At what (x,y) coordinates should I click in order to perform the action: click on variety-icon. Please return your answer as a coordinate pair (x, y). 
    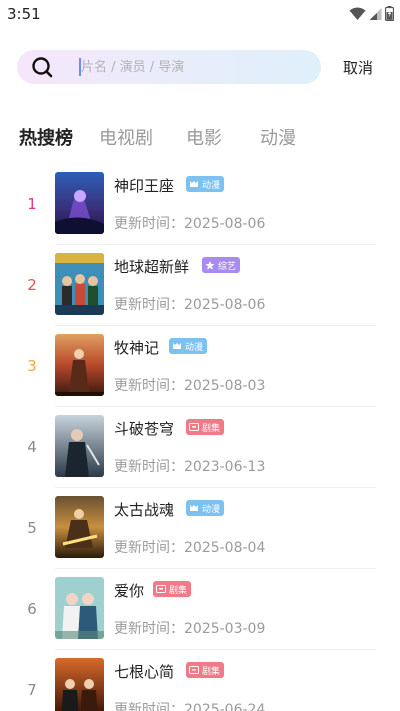
    Looking at the image, I should click on (210, 265).